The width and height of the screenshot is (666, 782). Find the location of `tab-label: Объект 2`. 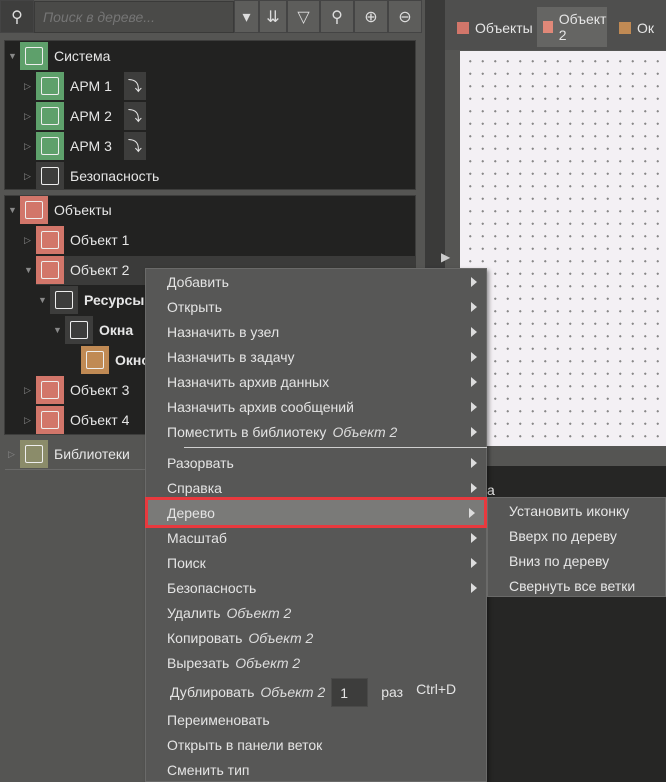

tab-label: Объект 2 is located at coordinates (582, 27).